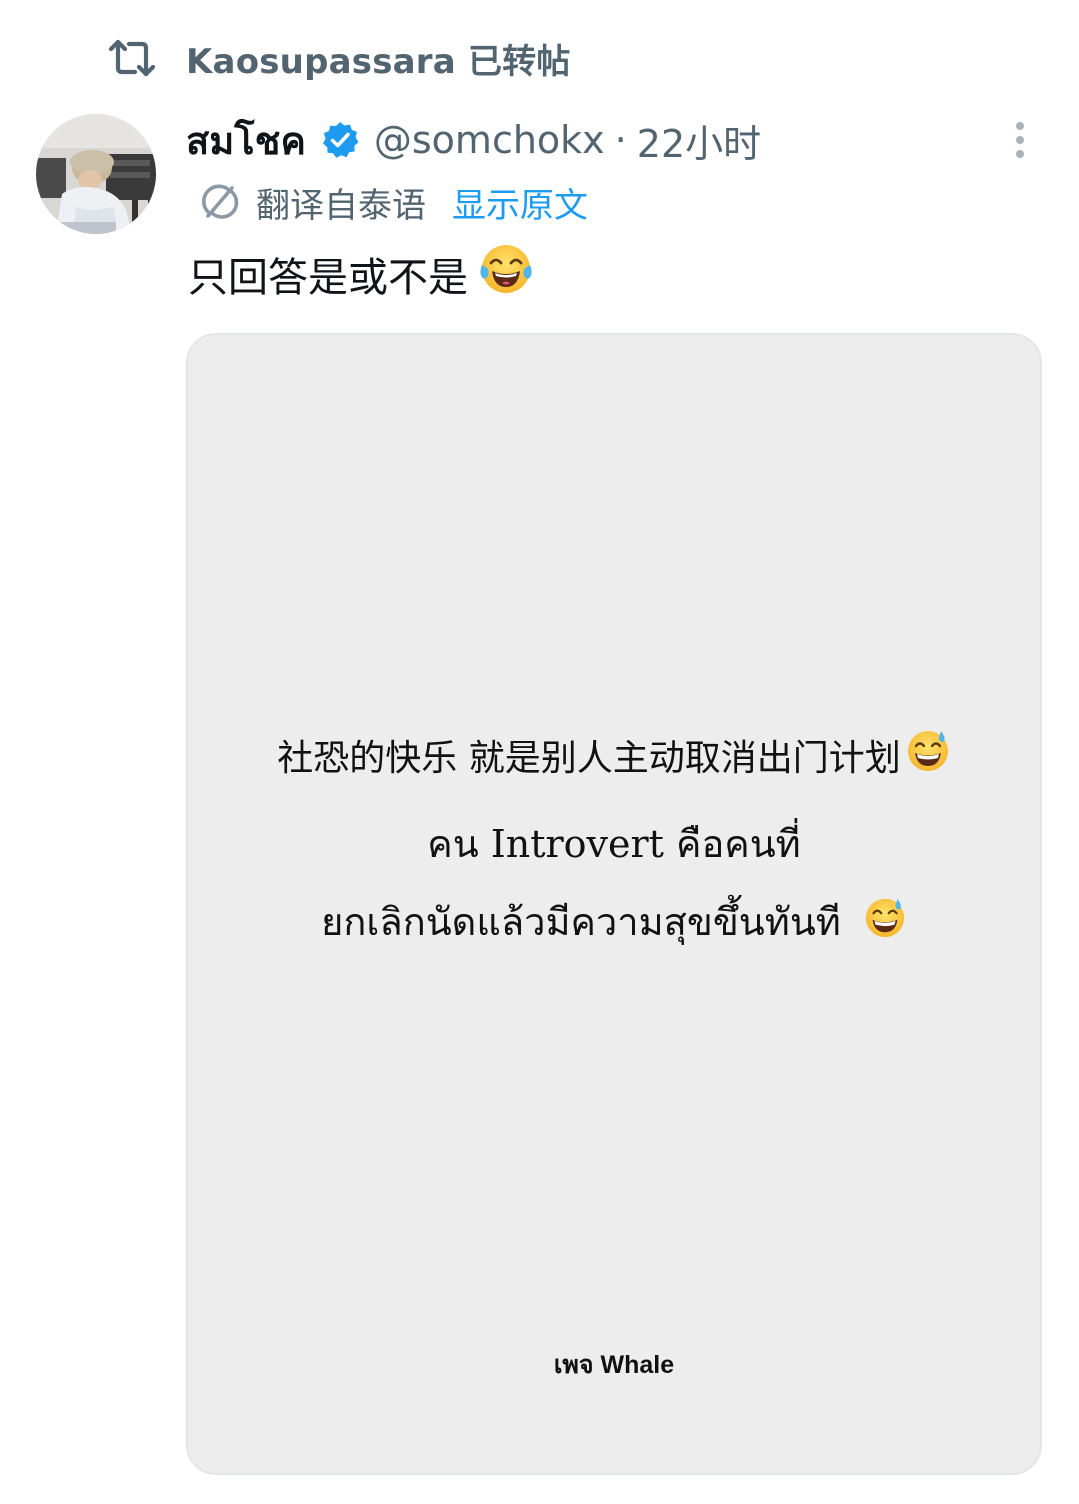 The width and height of the screenshot is (1079, 1504). I want to click on media-credit: เพจ Whale, so click(614, 1365).